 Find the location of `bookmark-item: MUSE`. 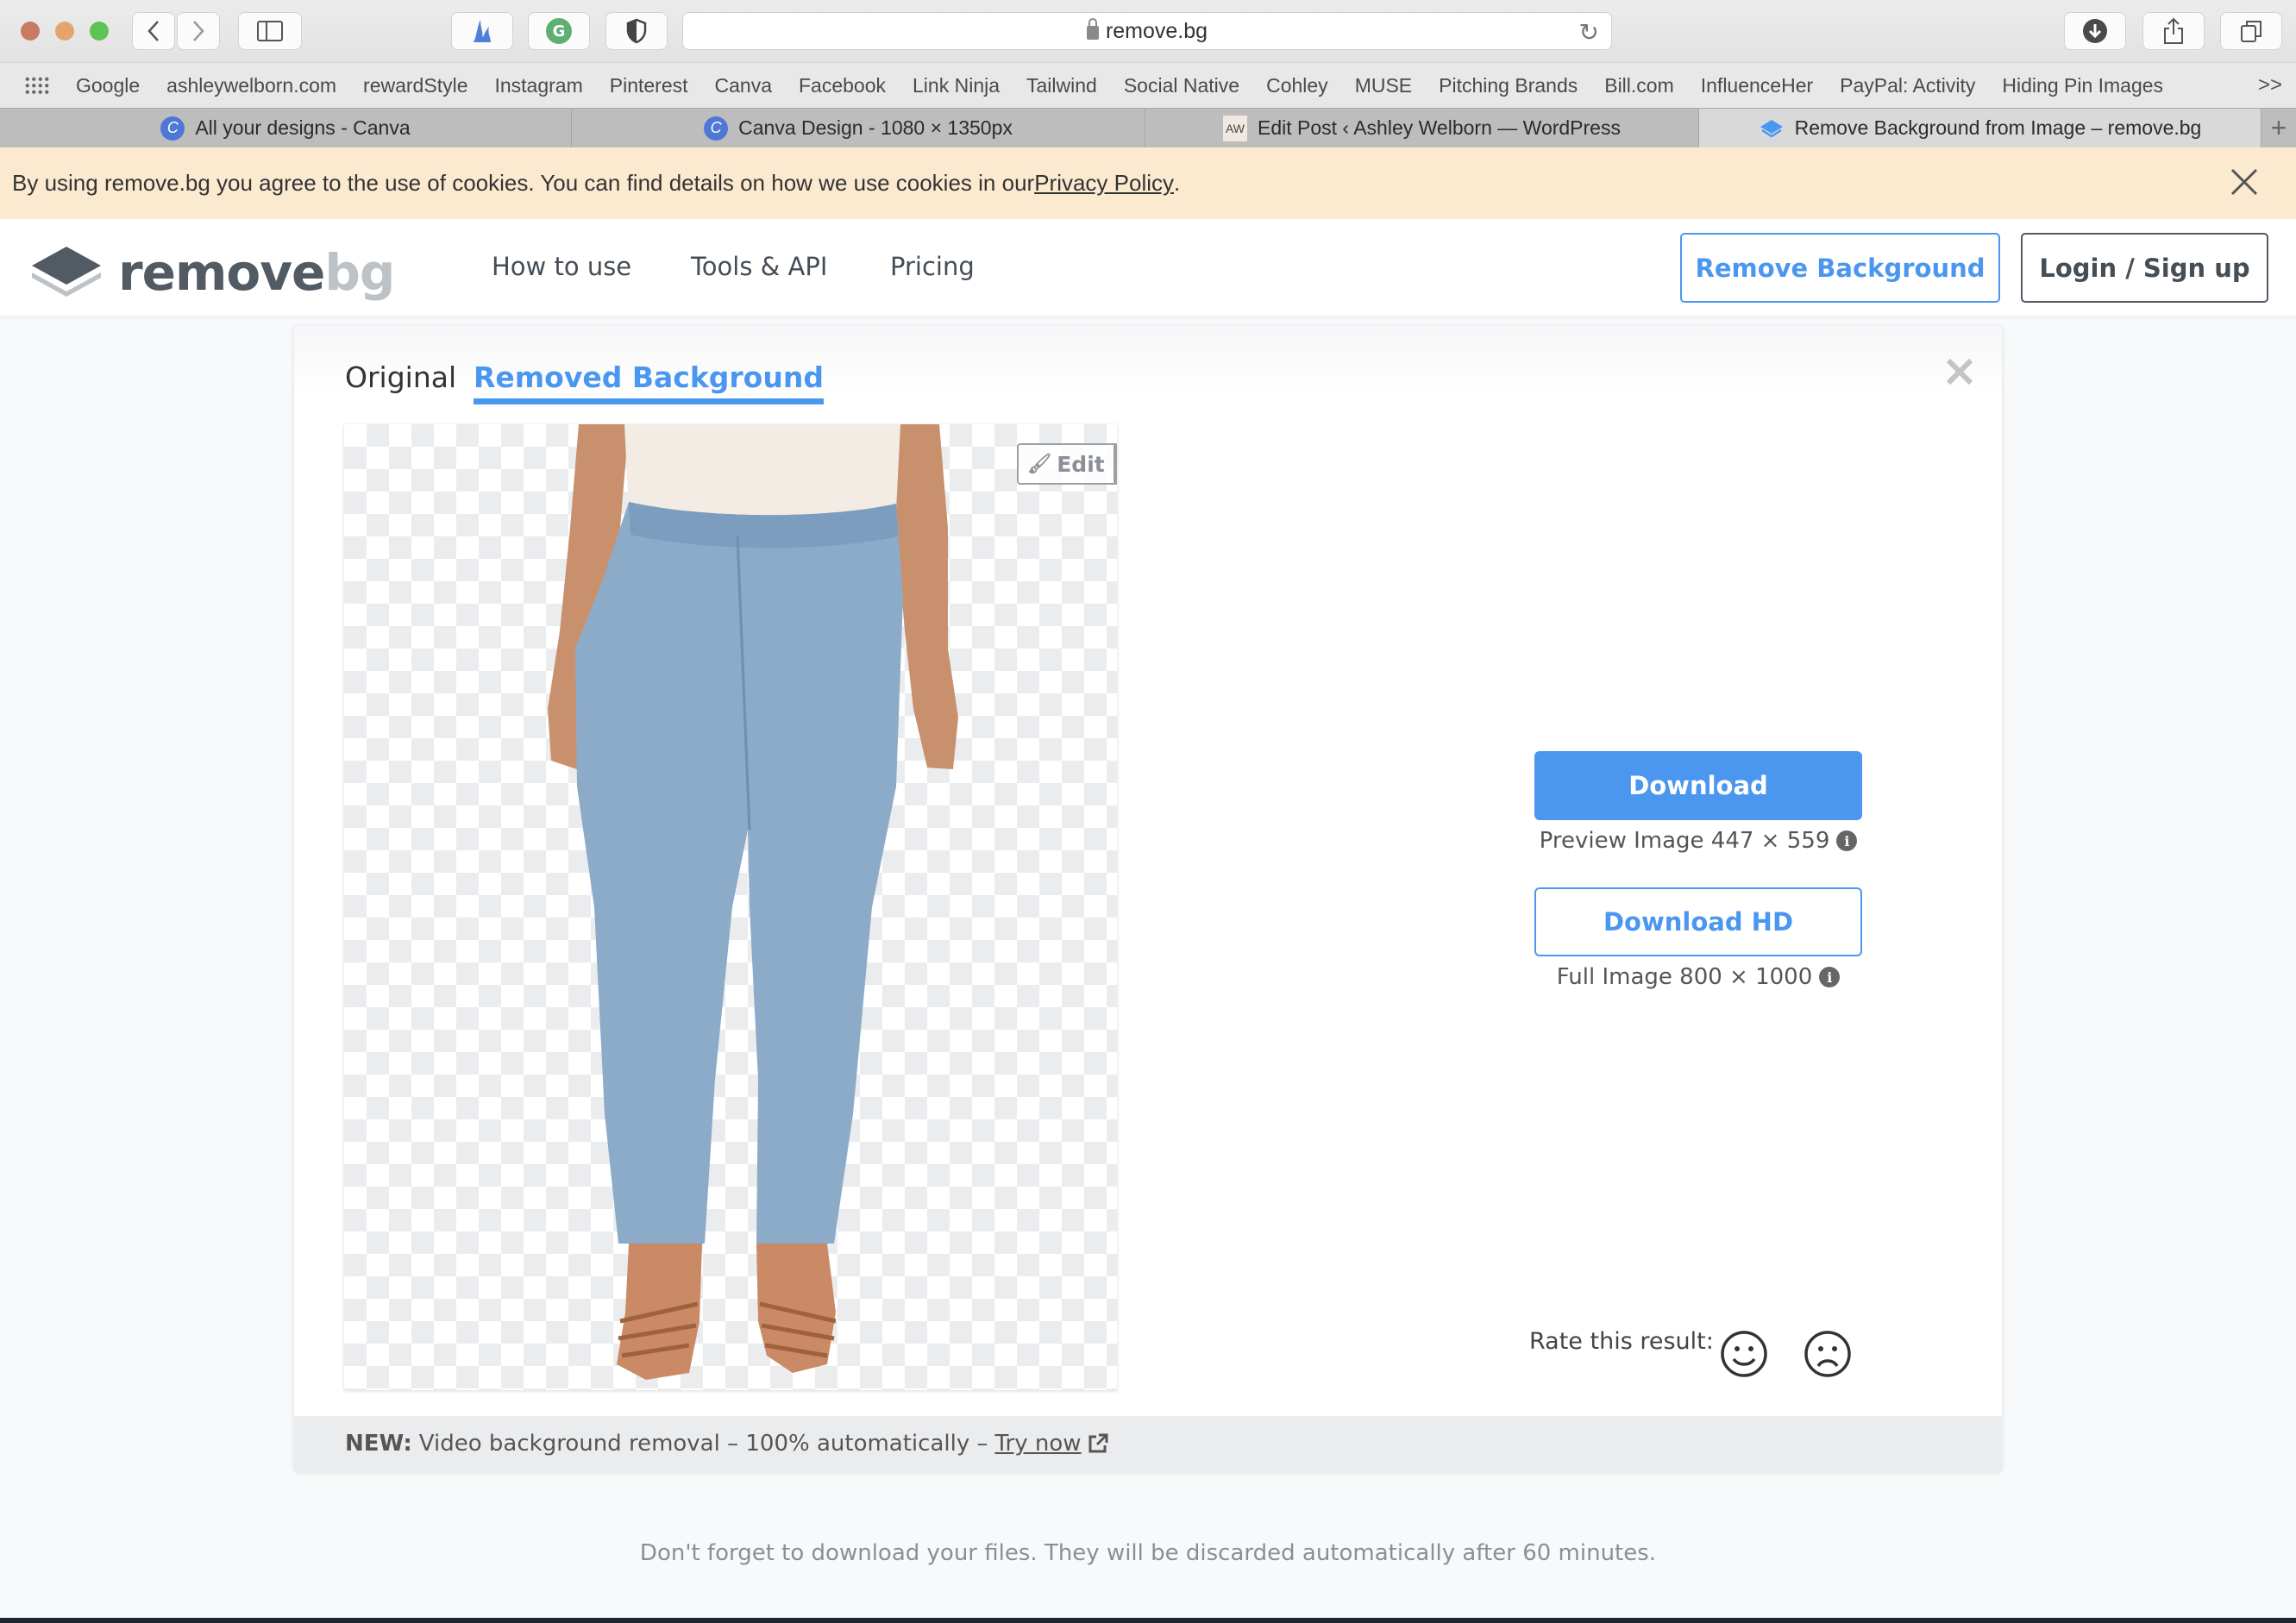

bookmark-item: MUSE is located at coordinates (1383, 85).